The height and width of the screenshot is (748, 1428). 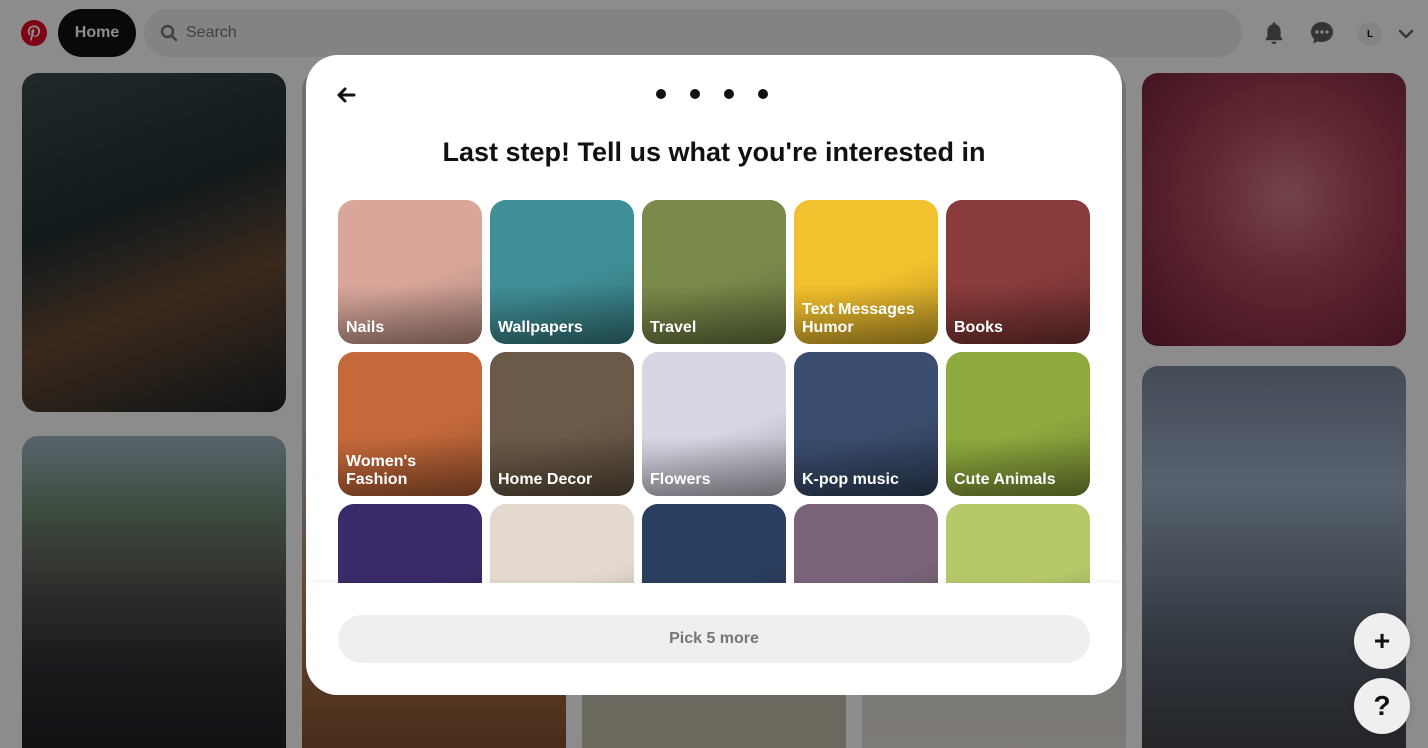 What do you see at coordinates (381, 470) in the screenshot?
I see `topic-label: Women's Fashion` at bounding box center [381, 470].